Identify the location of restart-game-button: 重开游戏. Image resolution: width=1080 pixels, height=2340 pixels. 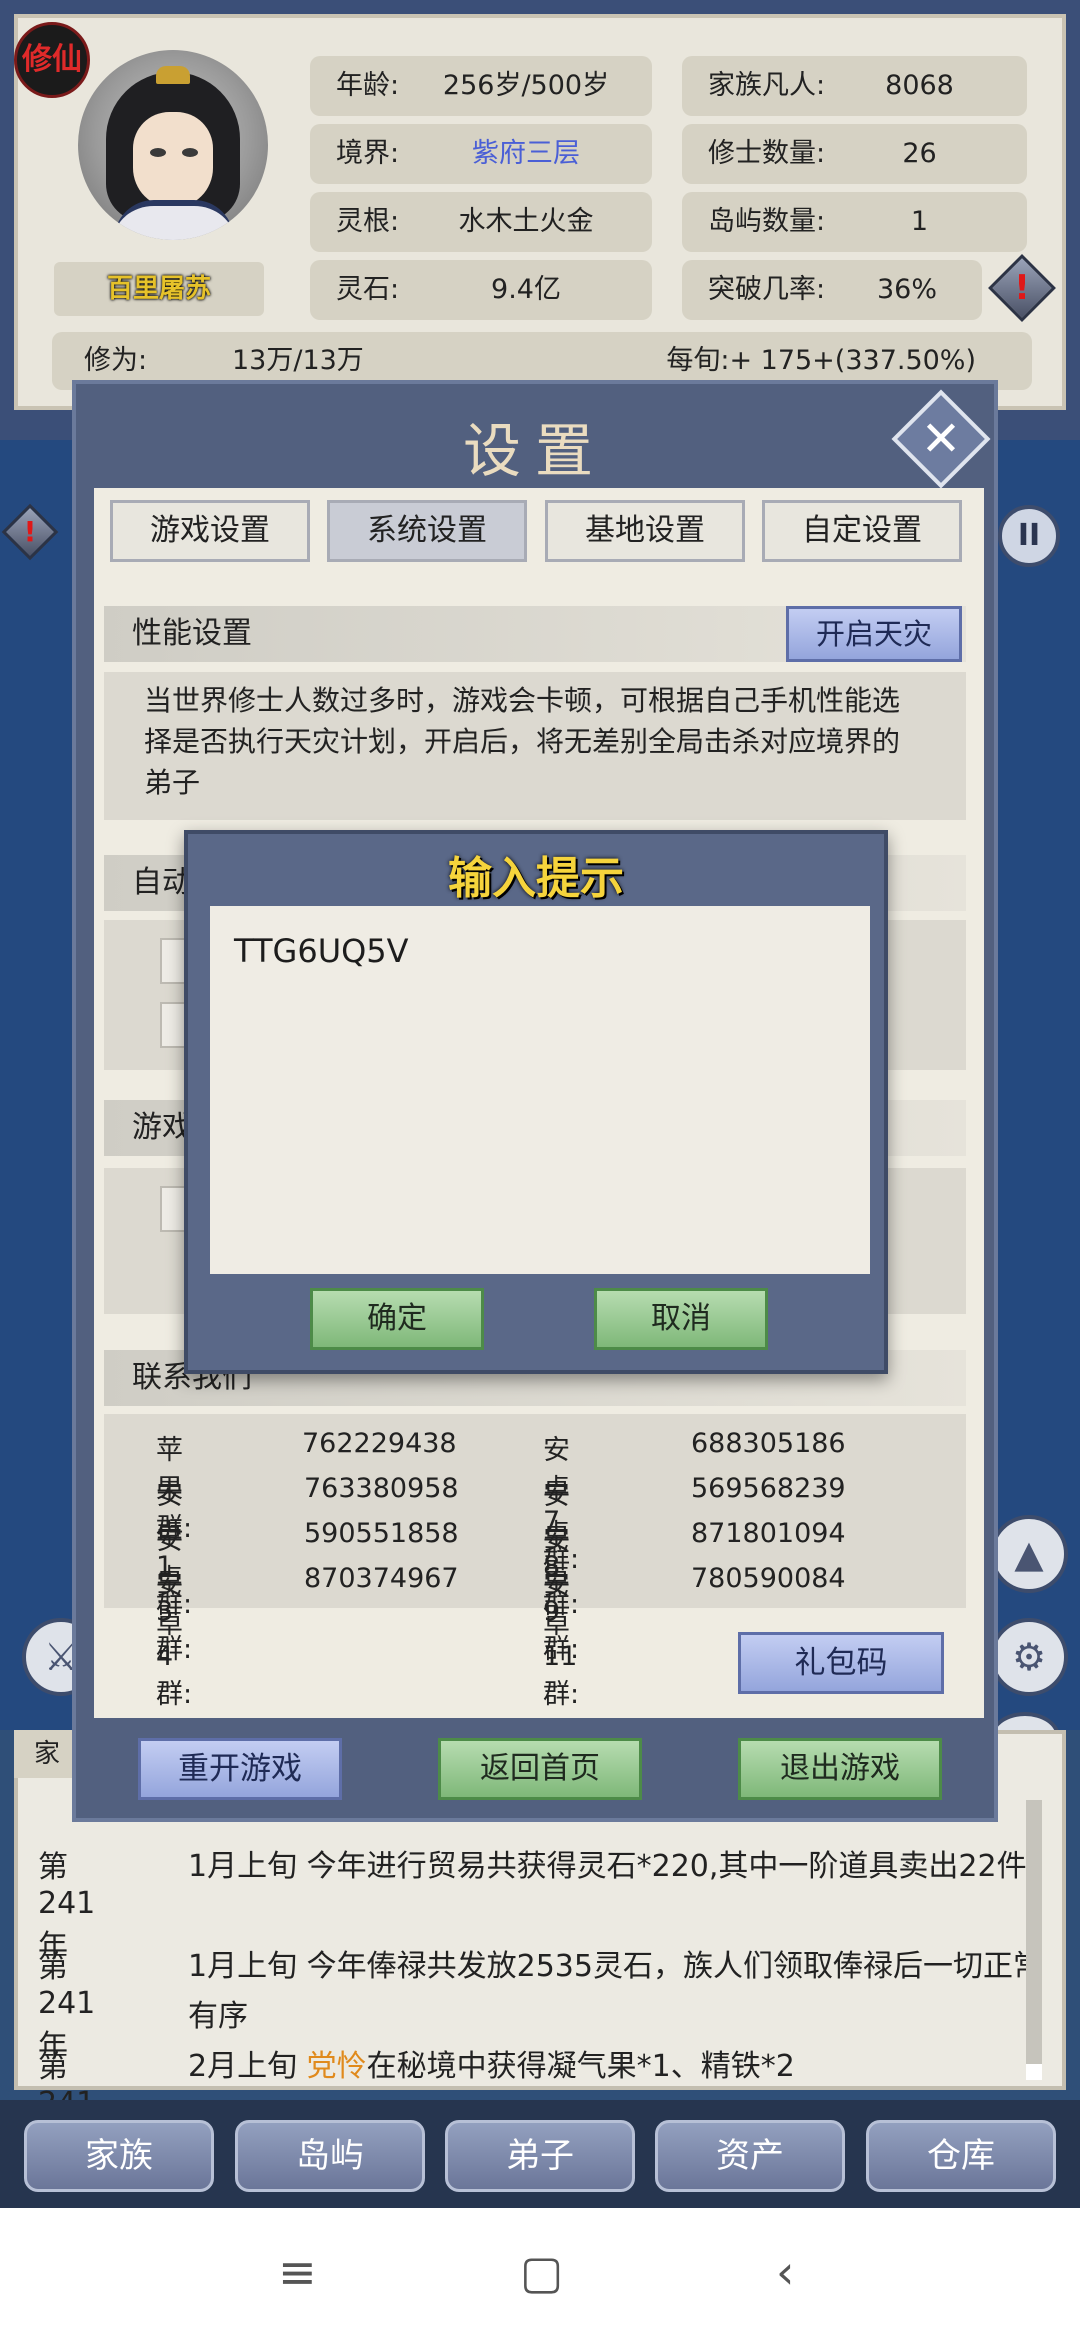
(240, 1769).